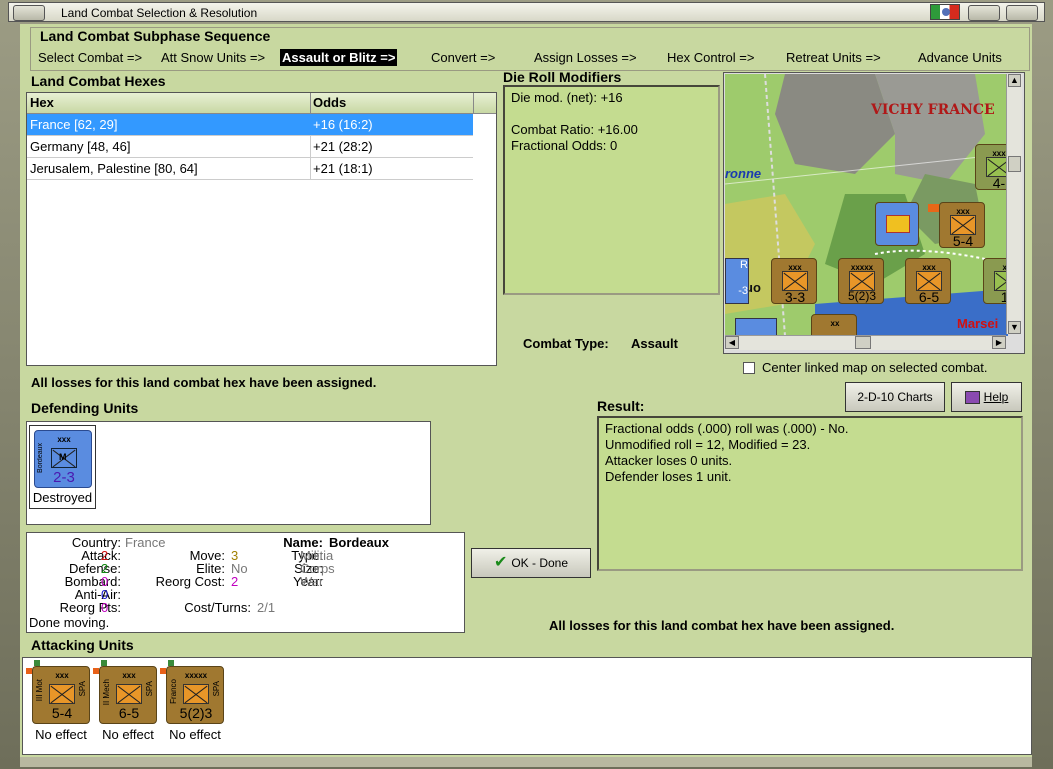 The image size is (1053, 769). Describe the element at coordinates (928, 281) in the screenshot. I see `map-counter: xxx 6-5` at that location.